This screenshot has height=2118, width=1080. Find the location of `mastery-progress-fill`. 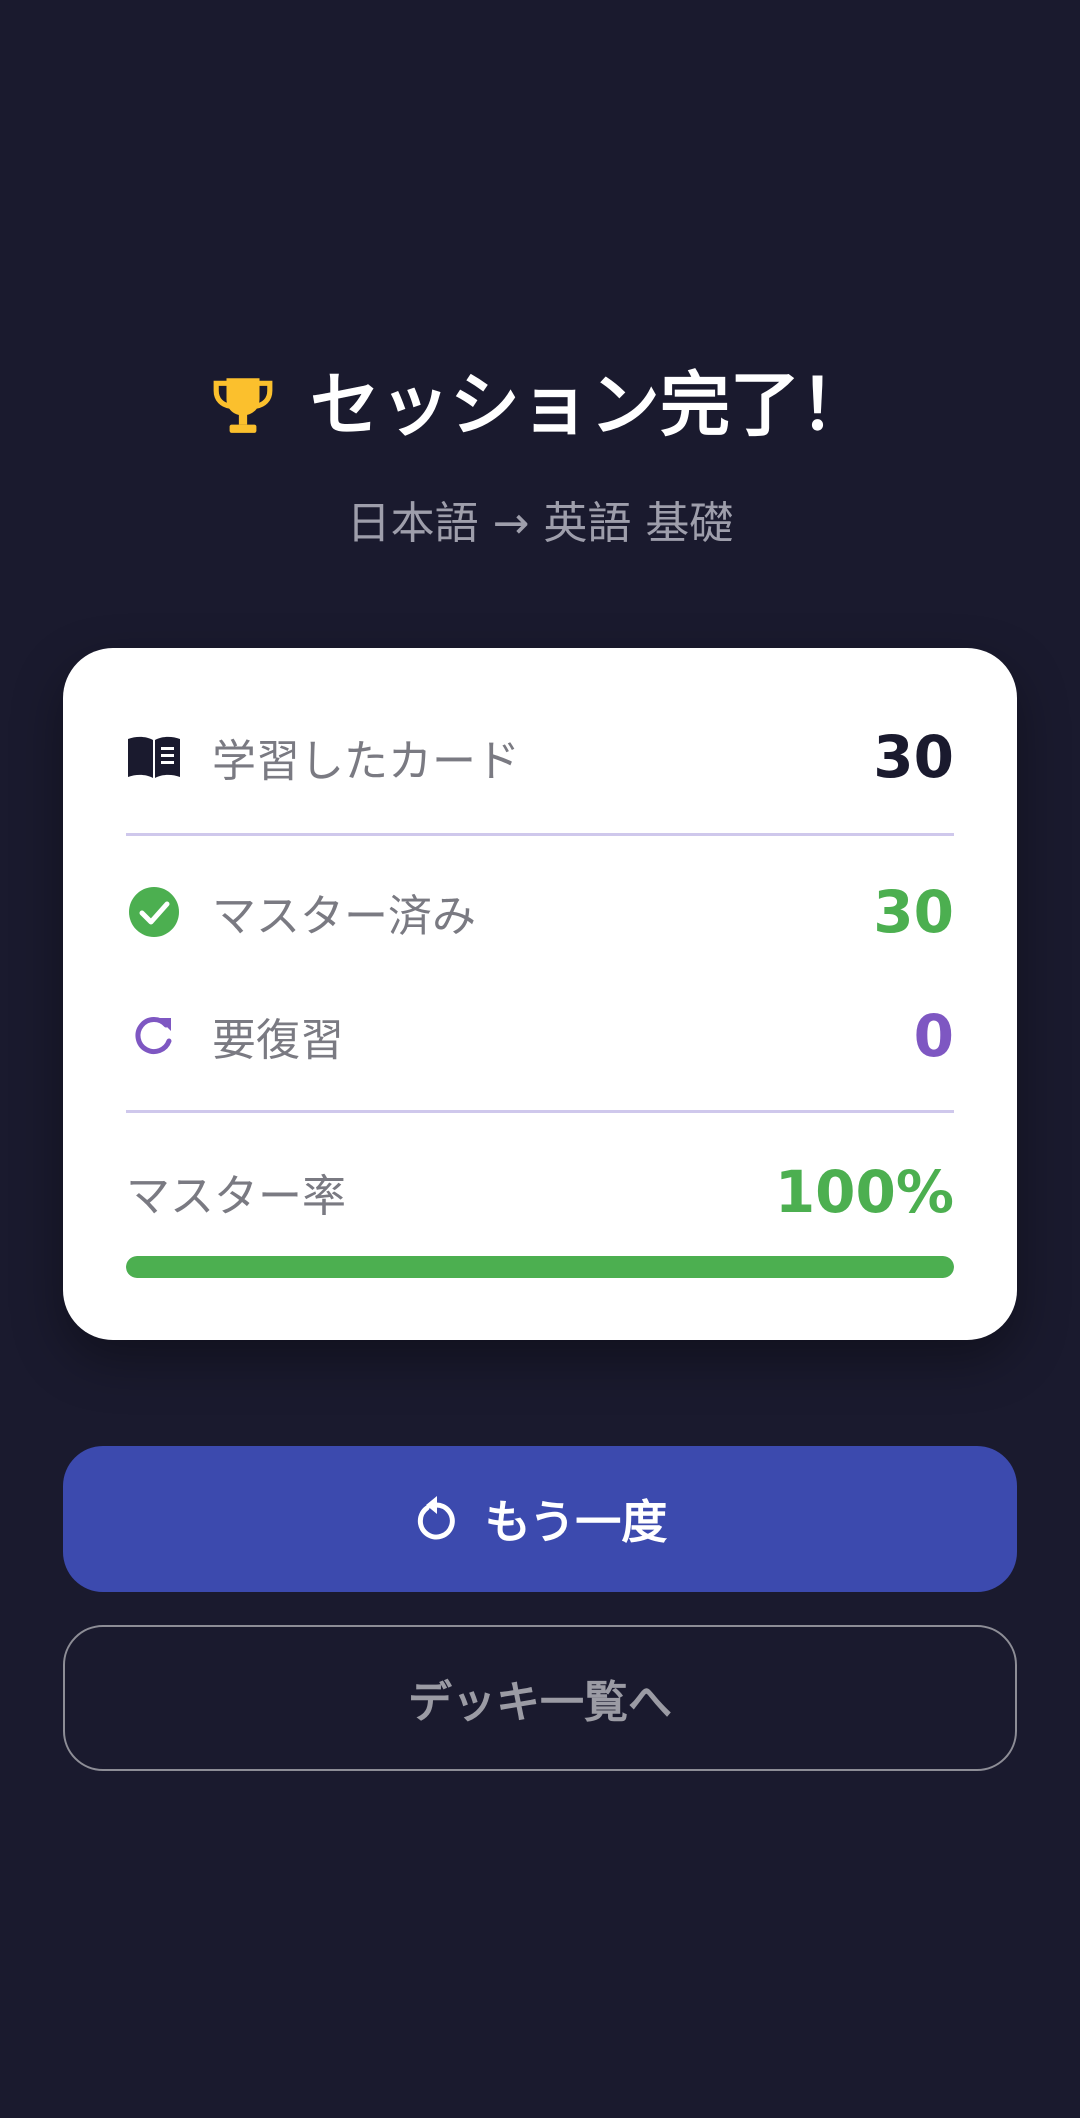

mastery-progress-fill is located at coordinates (540, 1267).